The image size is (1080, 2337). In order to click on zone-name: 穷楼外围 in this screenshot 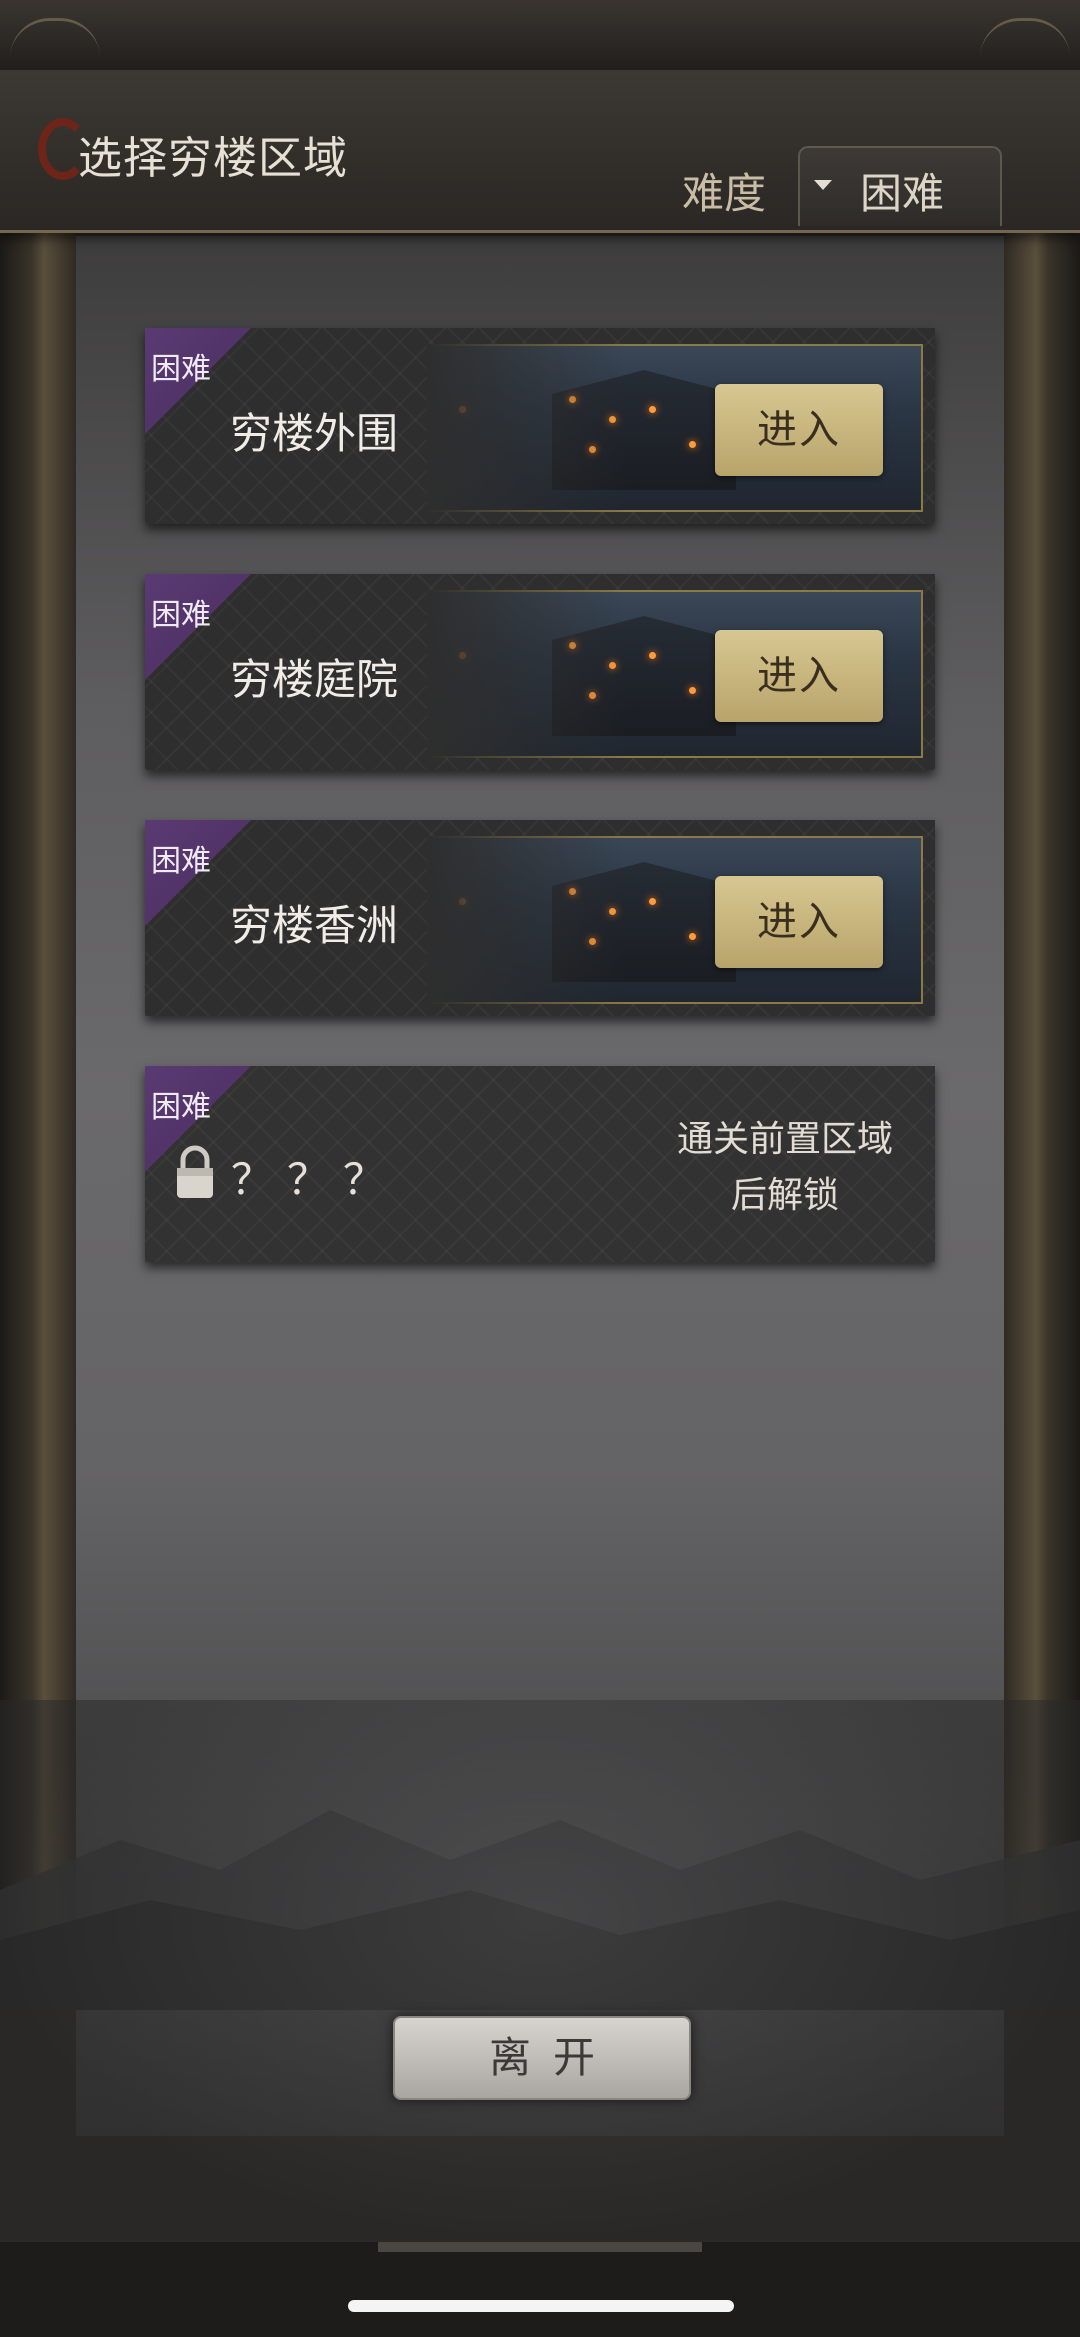, I will do `click(314, 433)`.